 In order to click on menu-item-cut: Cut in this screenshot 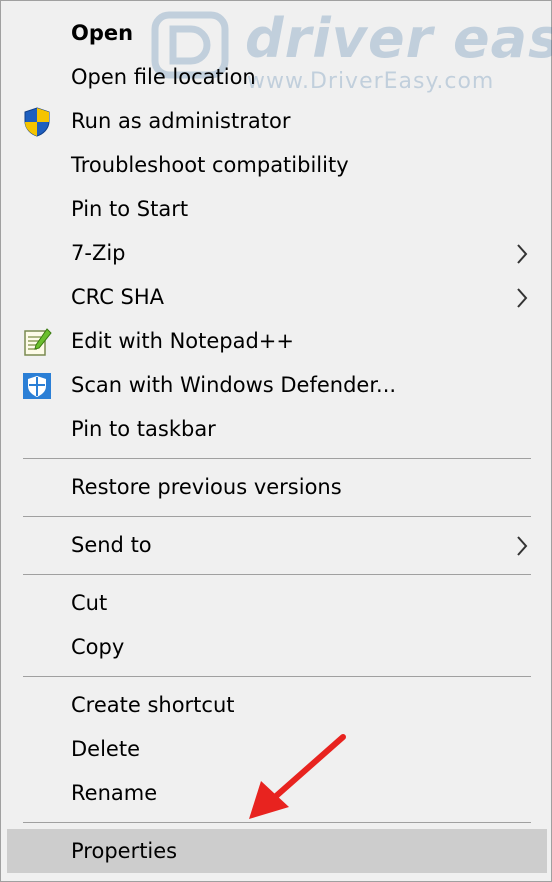, I will do `click(280, 603)`.